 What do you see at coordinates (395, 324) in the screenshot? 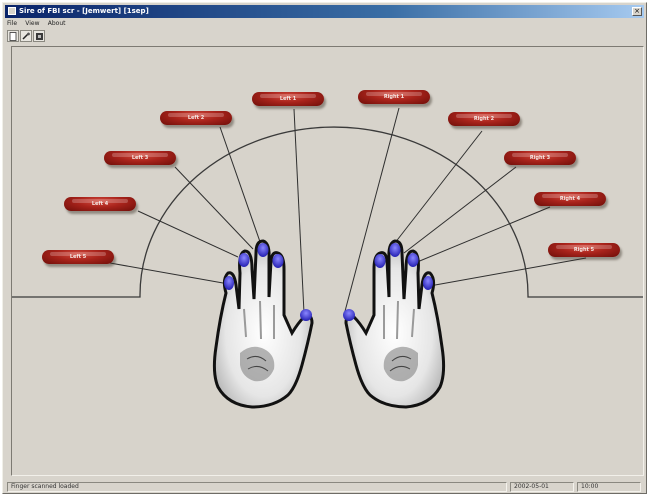
I see `right-hand` at bounding box center [395, 324].